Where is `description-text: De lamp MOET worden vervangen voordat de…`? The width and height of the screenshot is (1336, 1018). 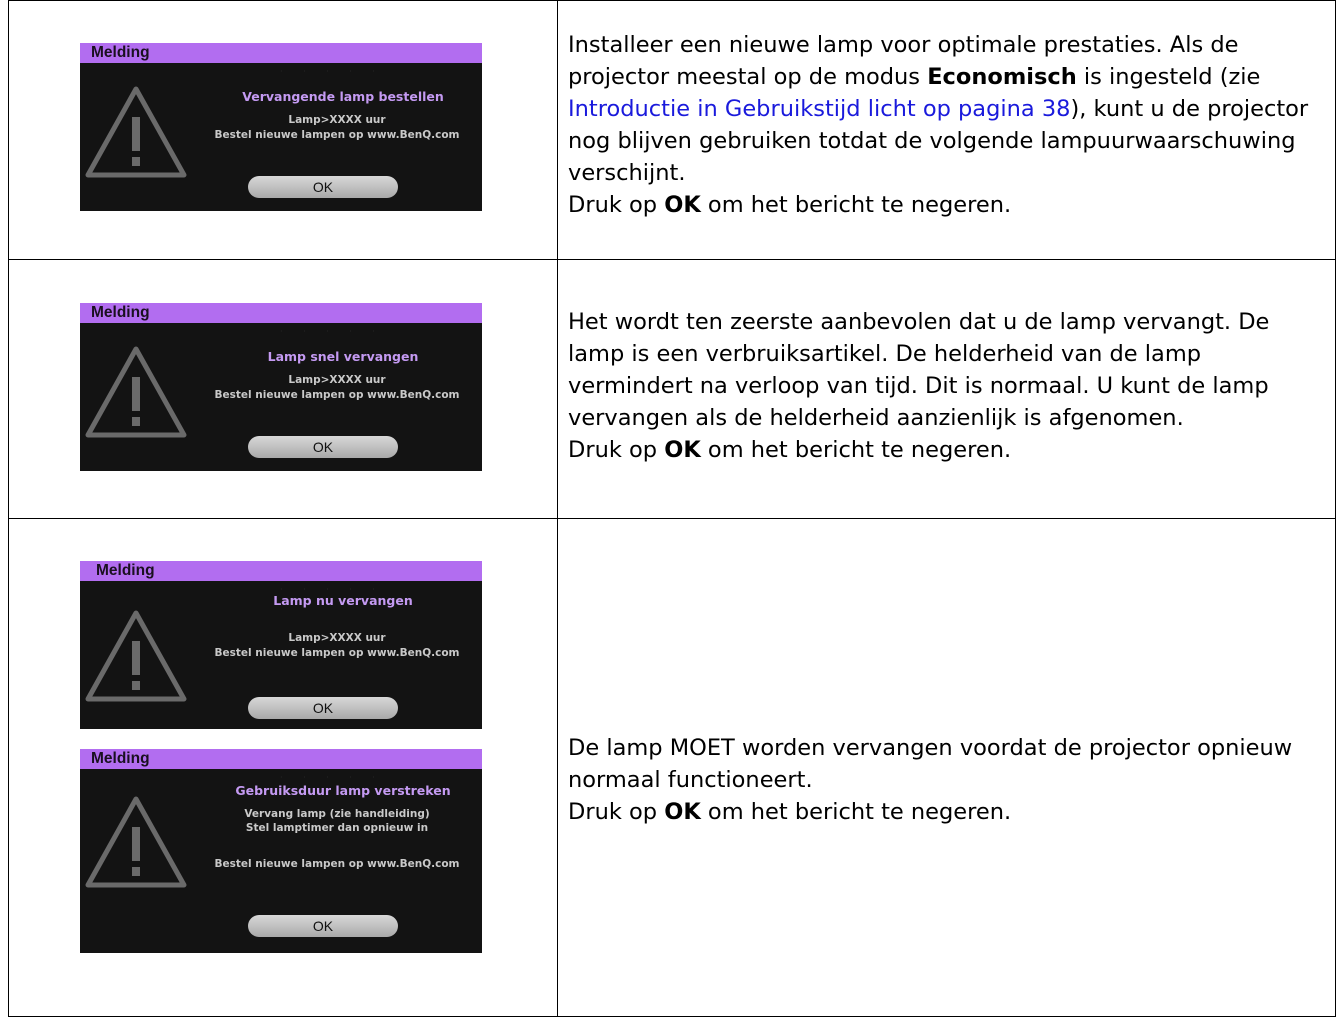 description-text: De lamp MOET worden vervangen voordat de… is located at coordinates (930, 779).